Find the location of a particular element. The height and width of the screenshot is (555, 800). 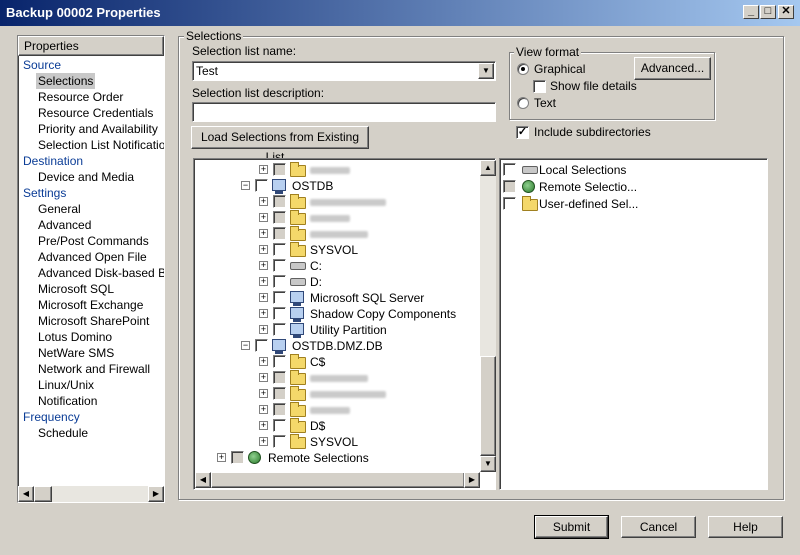

nav-item-resource-credentials: Resource Credentials is located at coordinates (95, 113).